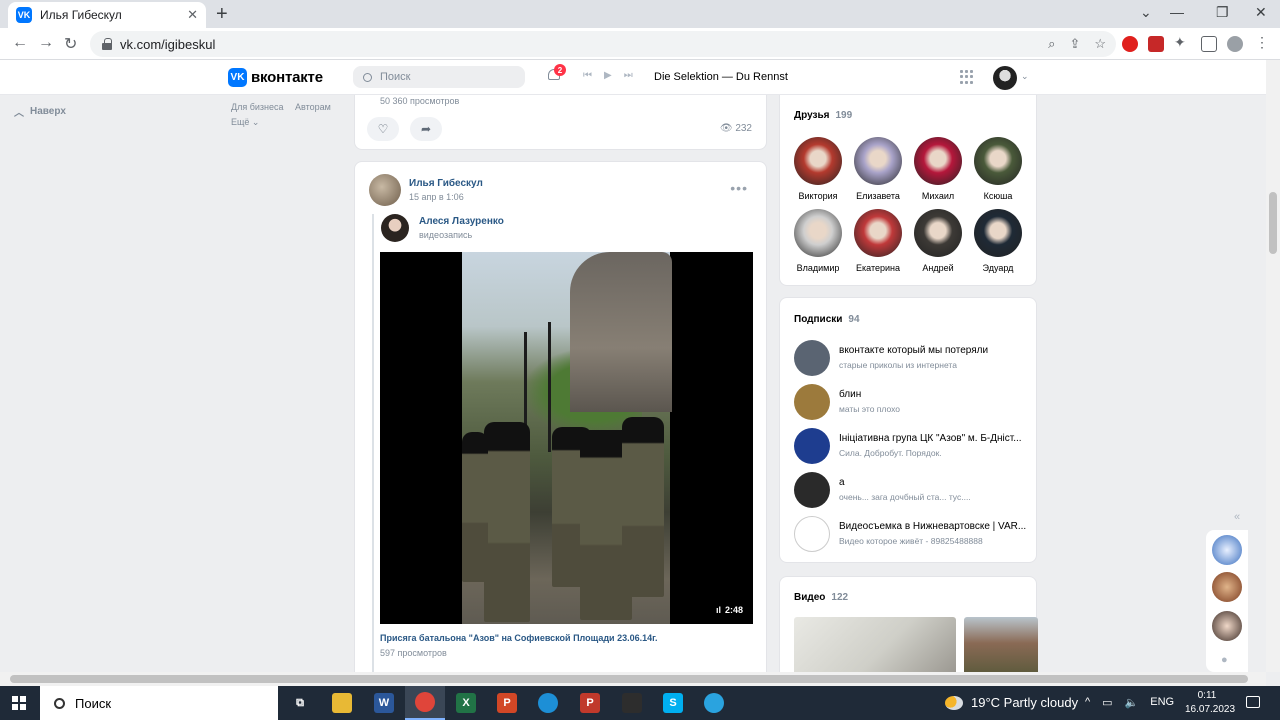  I want to click on share-button: ➦, so click(426, 129).